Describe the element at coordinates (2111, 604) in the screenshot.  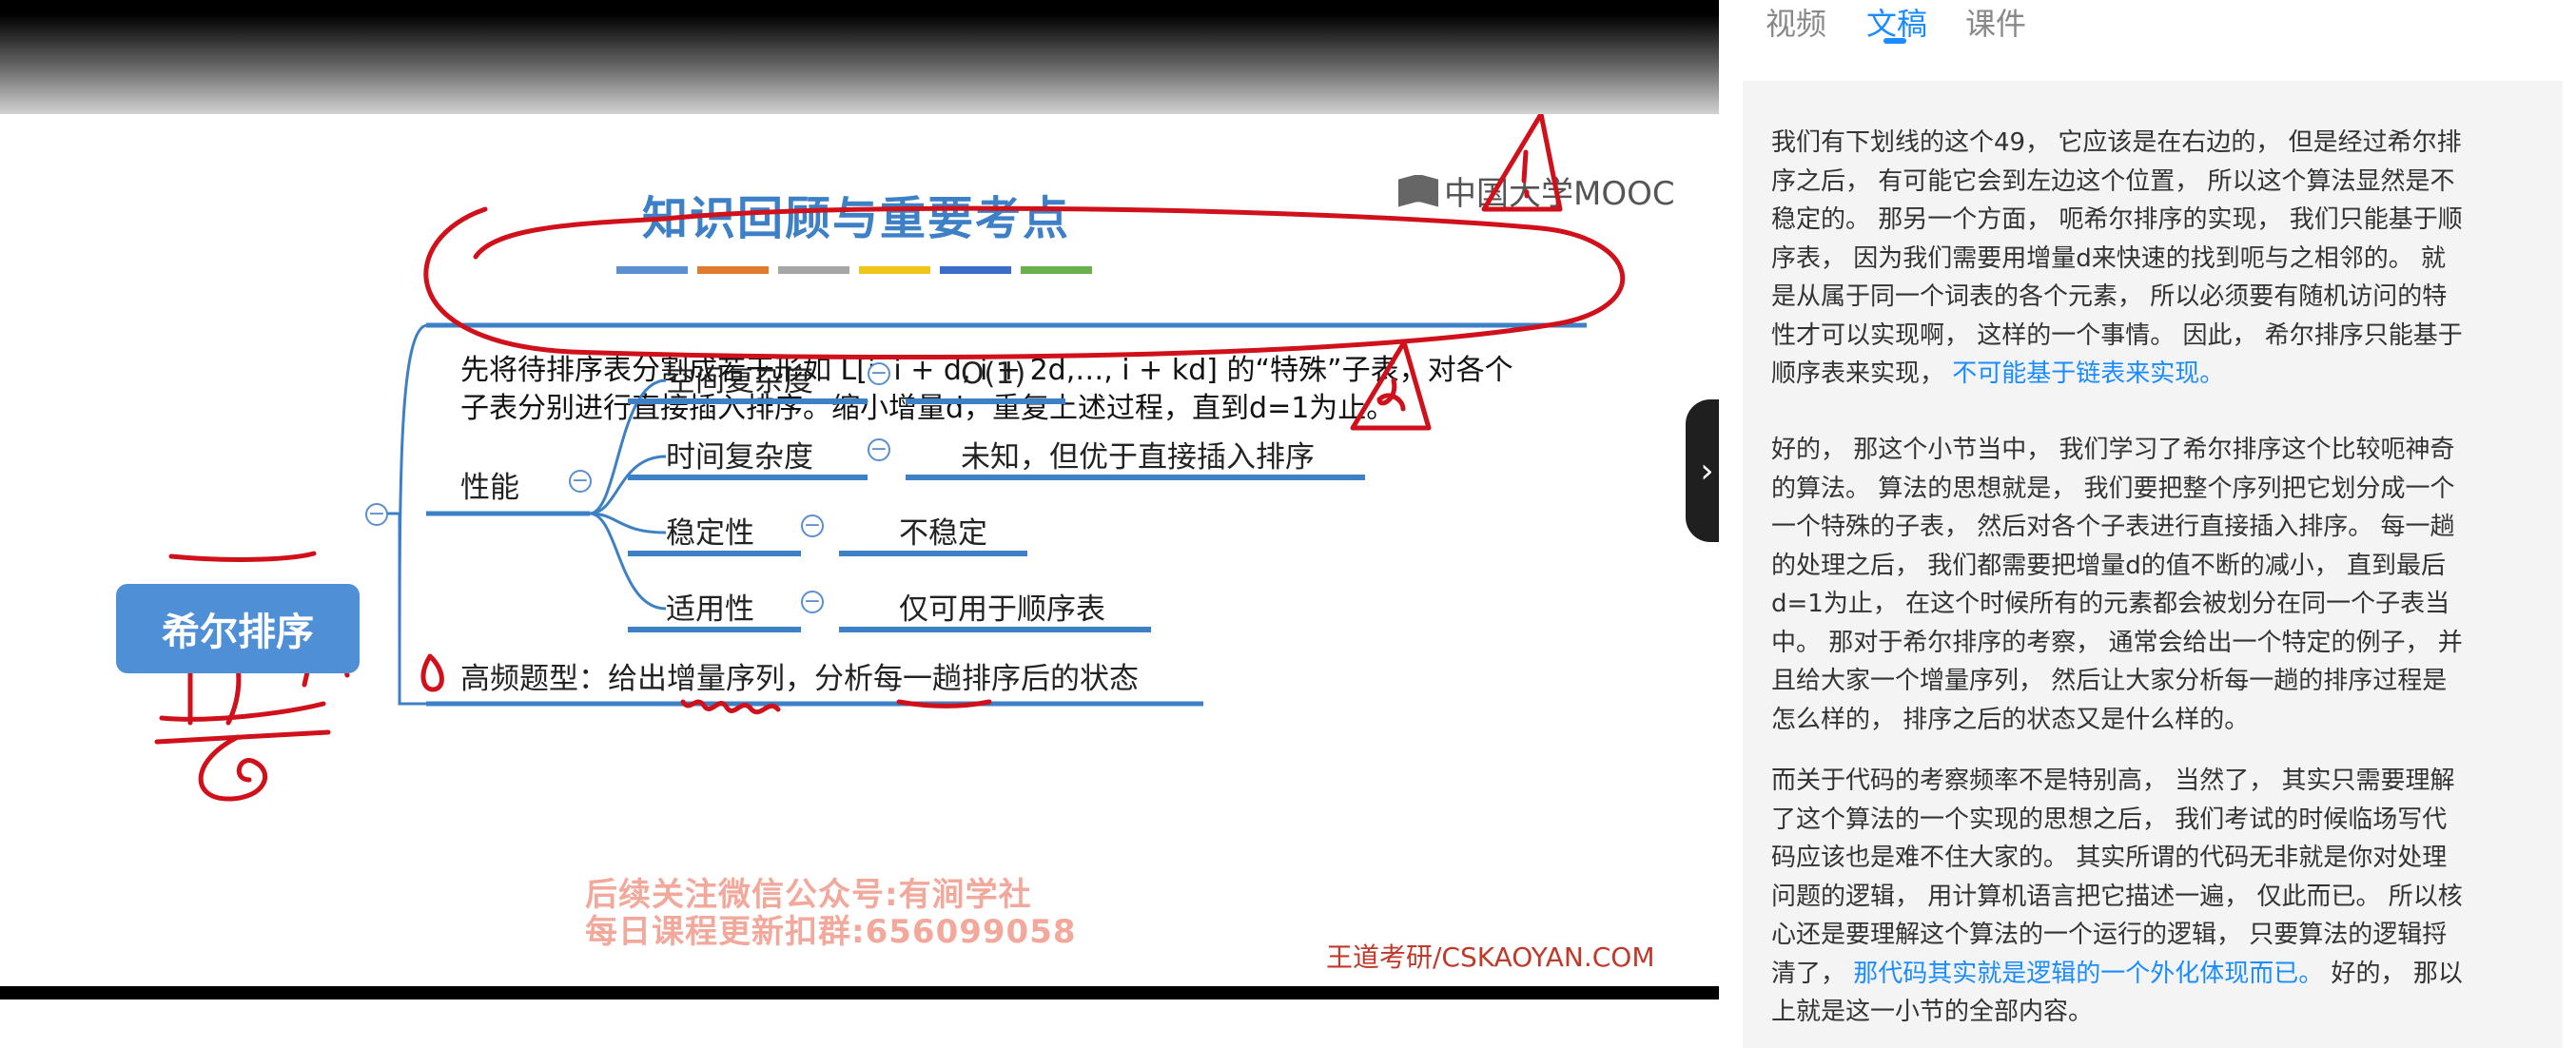
I see `transcript-line: d=1为止， 在这个时候所有的元素都会被划分在同一个子表当` at that location.